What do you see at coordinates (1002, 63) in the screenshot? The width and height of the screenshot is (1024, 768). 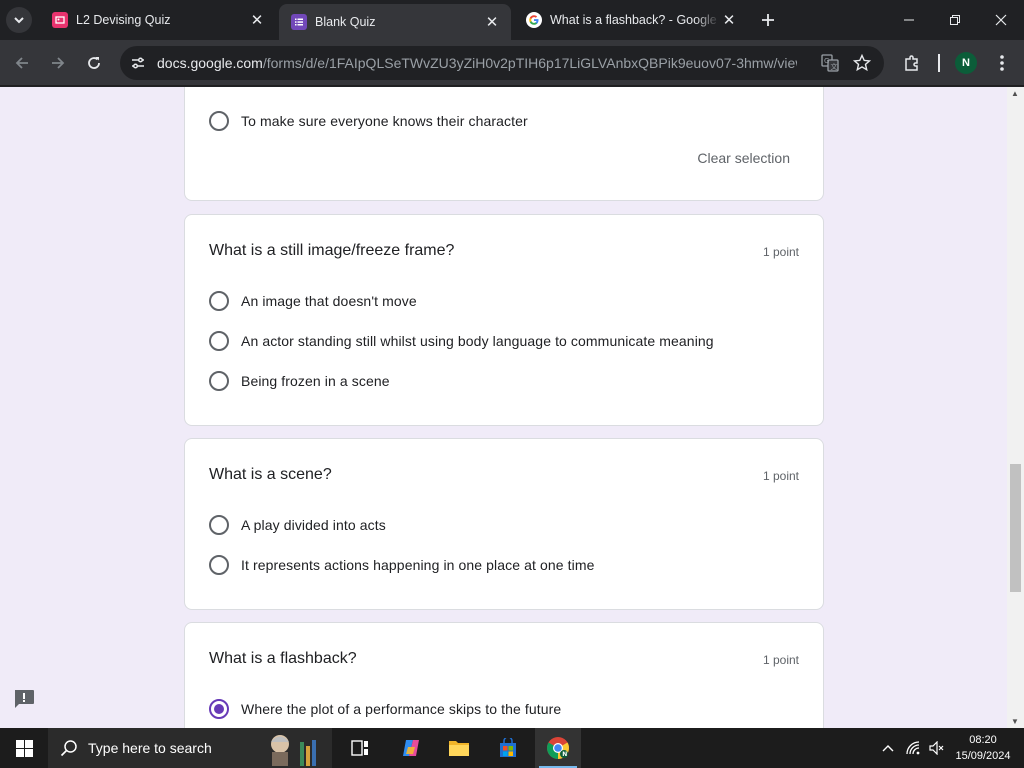 I see `more-menu-icon` at bounding box center [1002, 63].